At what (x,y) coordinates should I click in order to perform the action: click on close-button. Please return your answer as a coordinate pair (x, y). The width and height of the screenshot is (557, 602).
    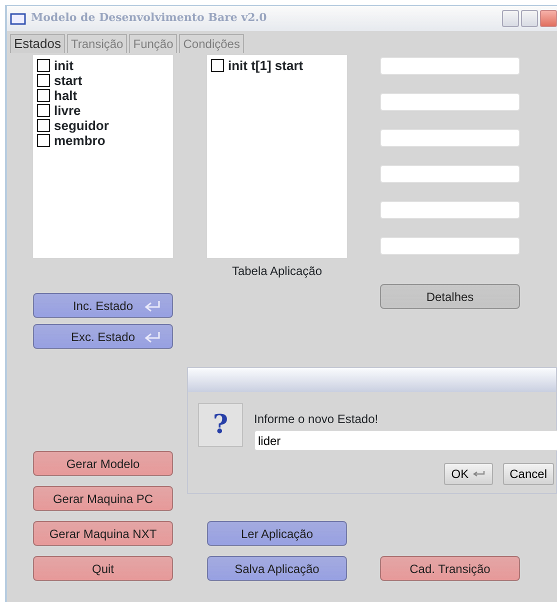
    Looking at the image, I should click on (548, 18).